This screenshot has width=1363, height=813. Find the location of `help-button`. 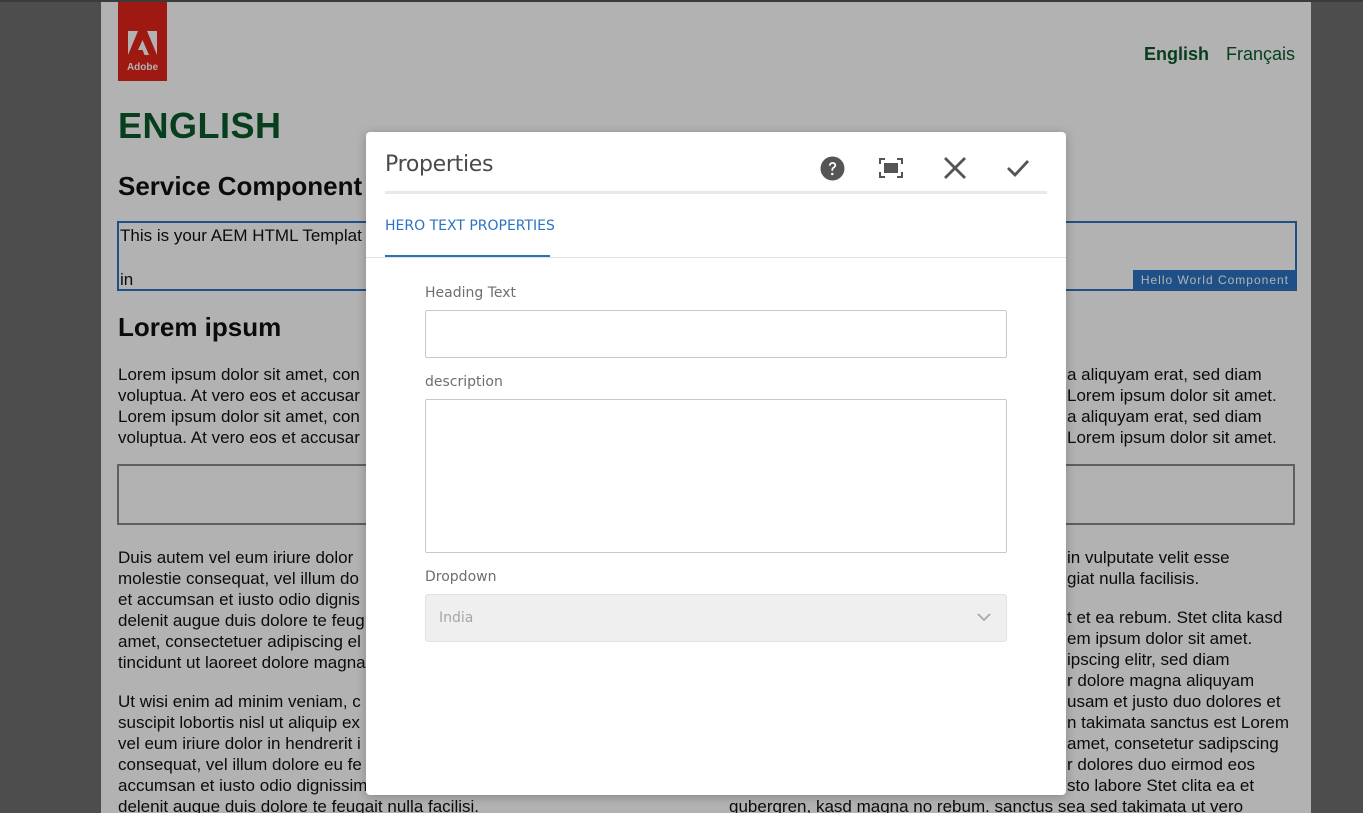

help-button is located at coordinates (832, 168).